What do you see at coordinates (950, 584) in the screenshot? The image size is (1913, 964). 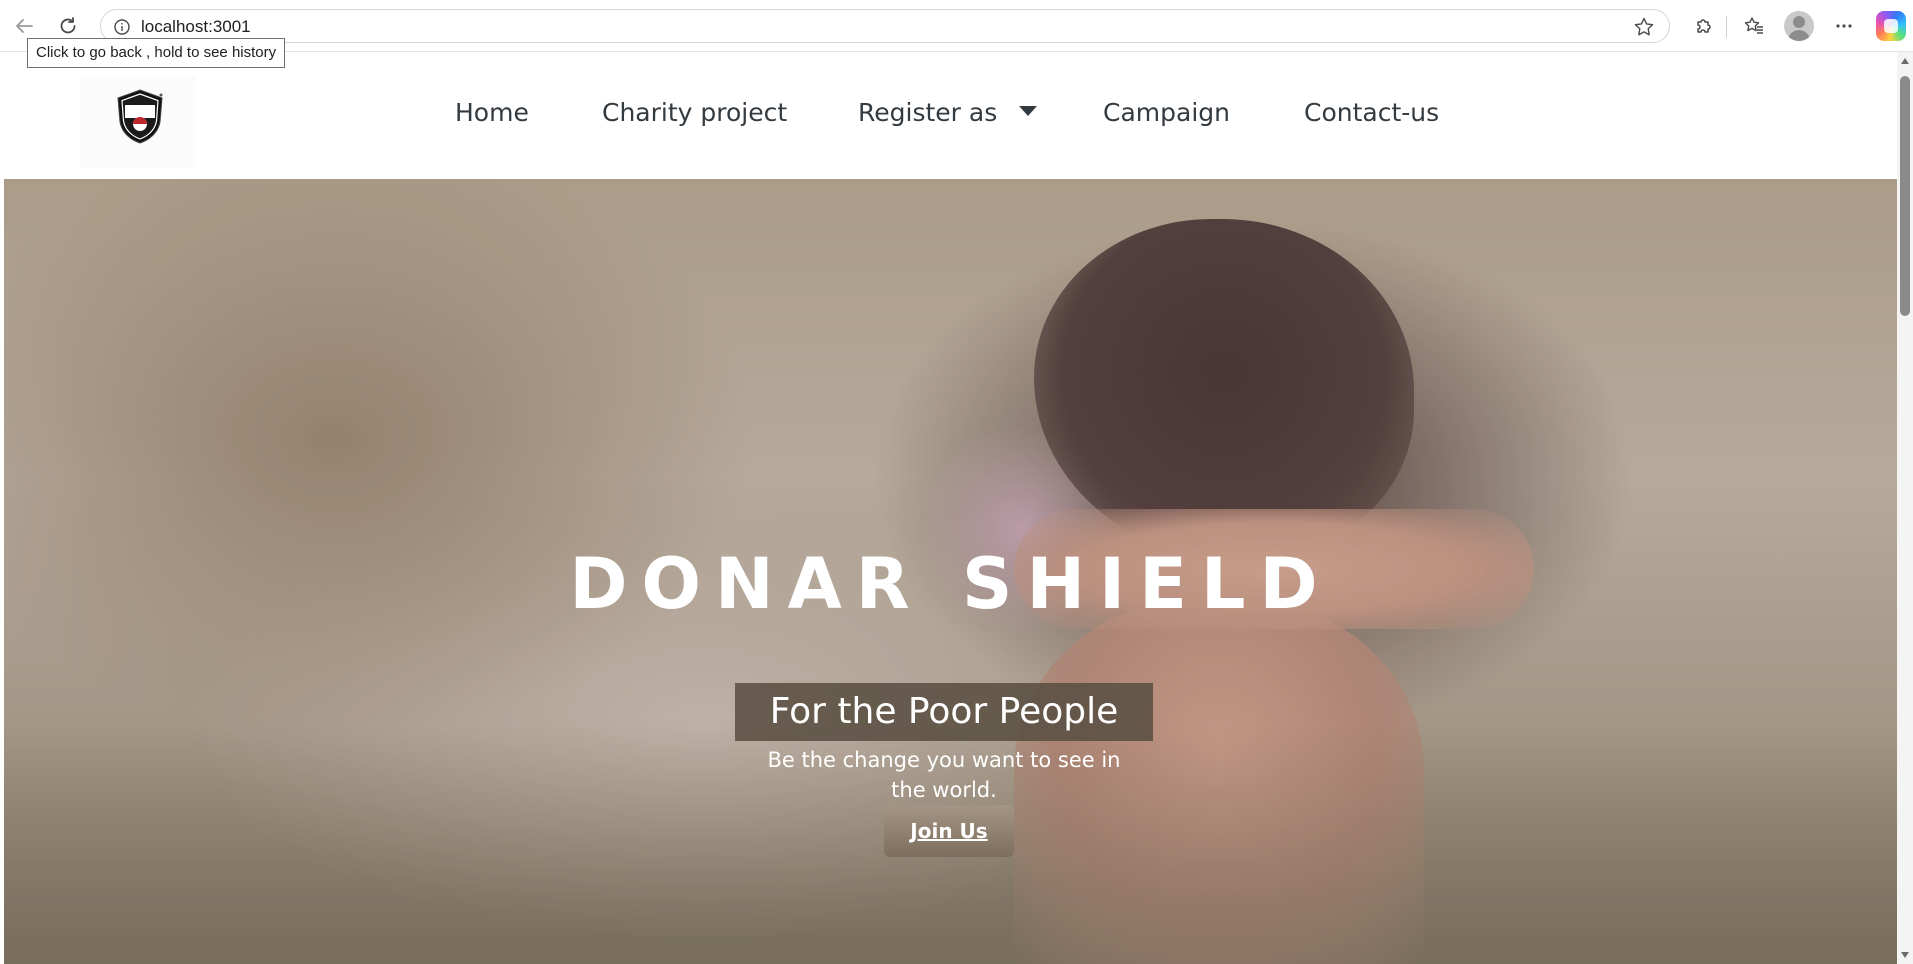 I see `hero-title: DONAR SHIELD` at bounding box center [950, 584].